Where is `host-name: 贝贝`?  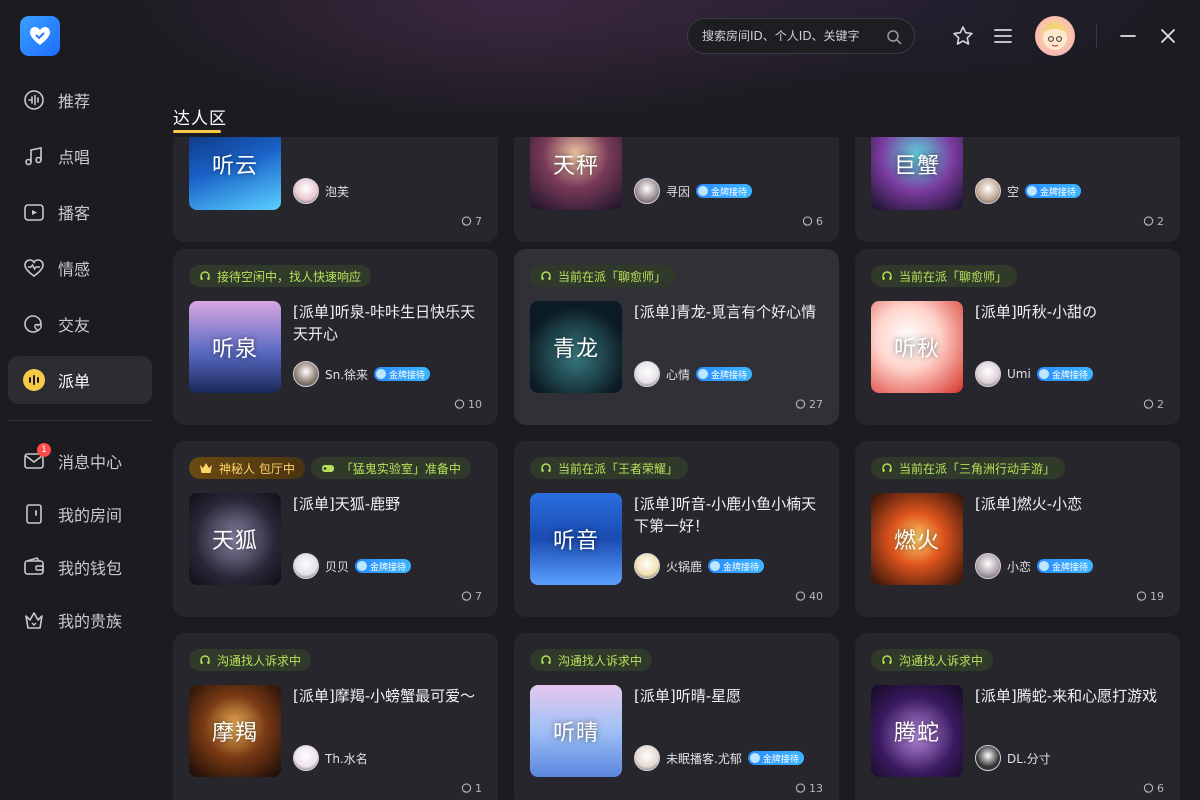 host-name: 贝贝 is located at coordinates (337, 566).